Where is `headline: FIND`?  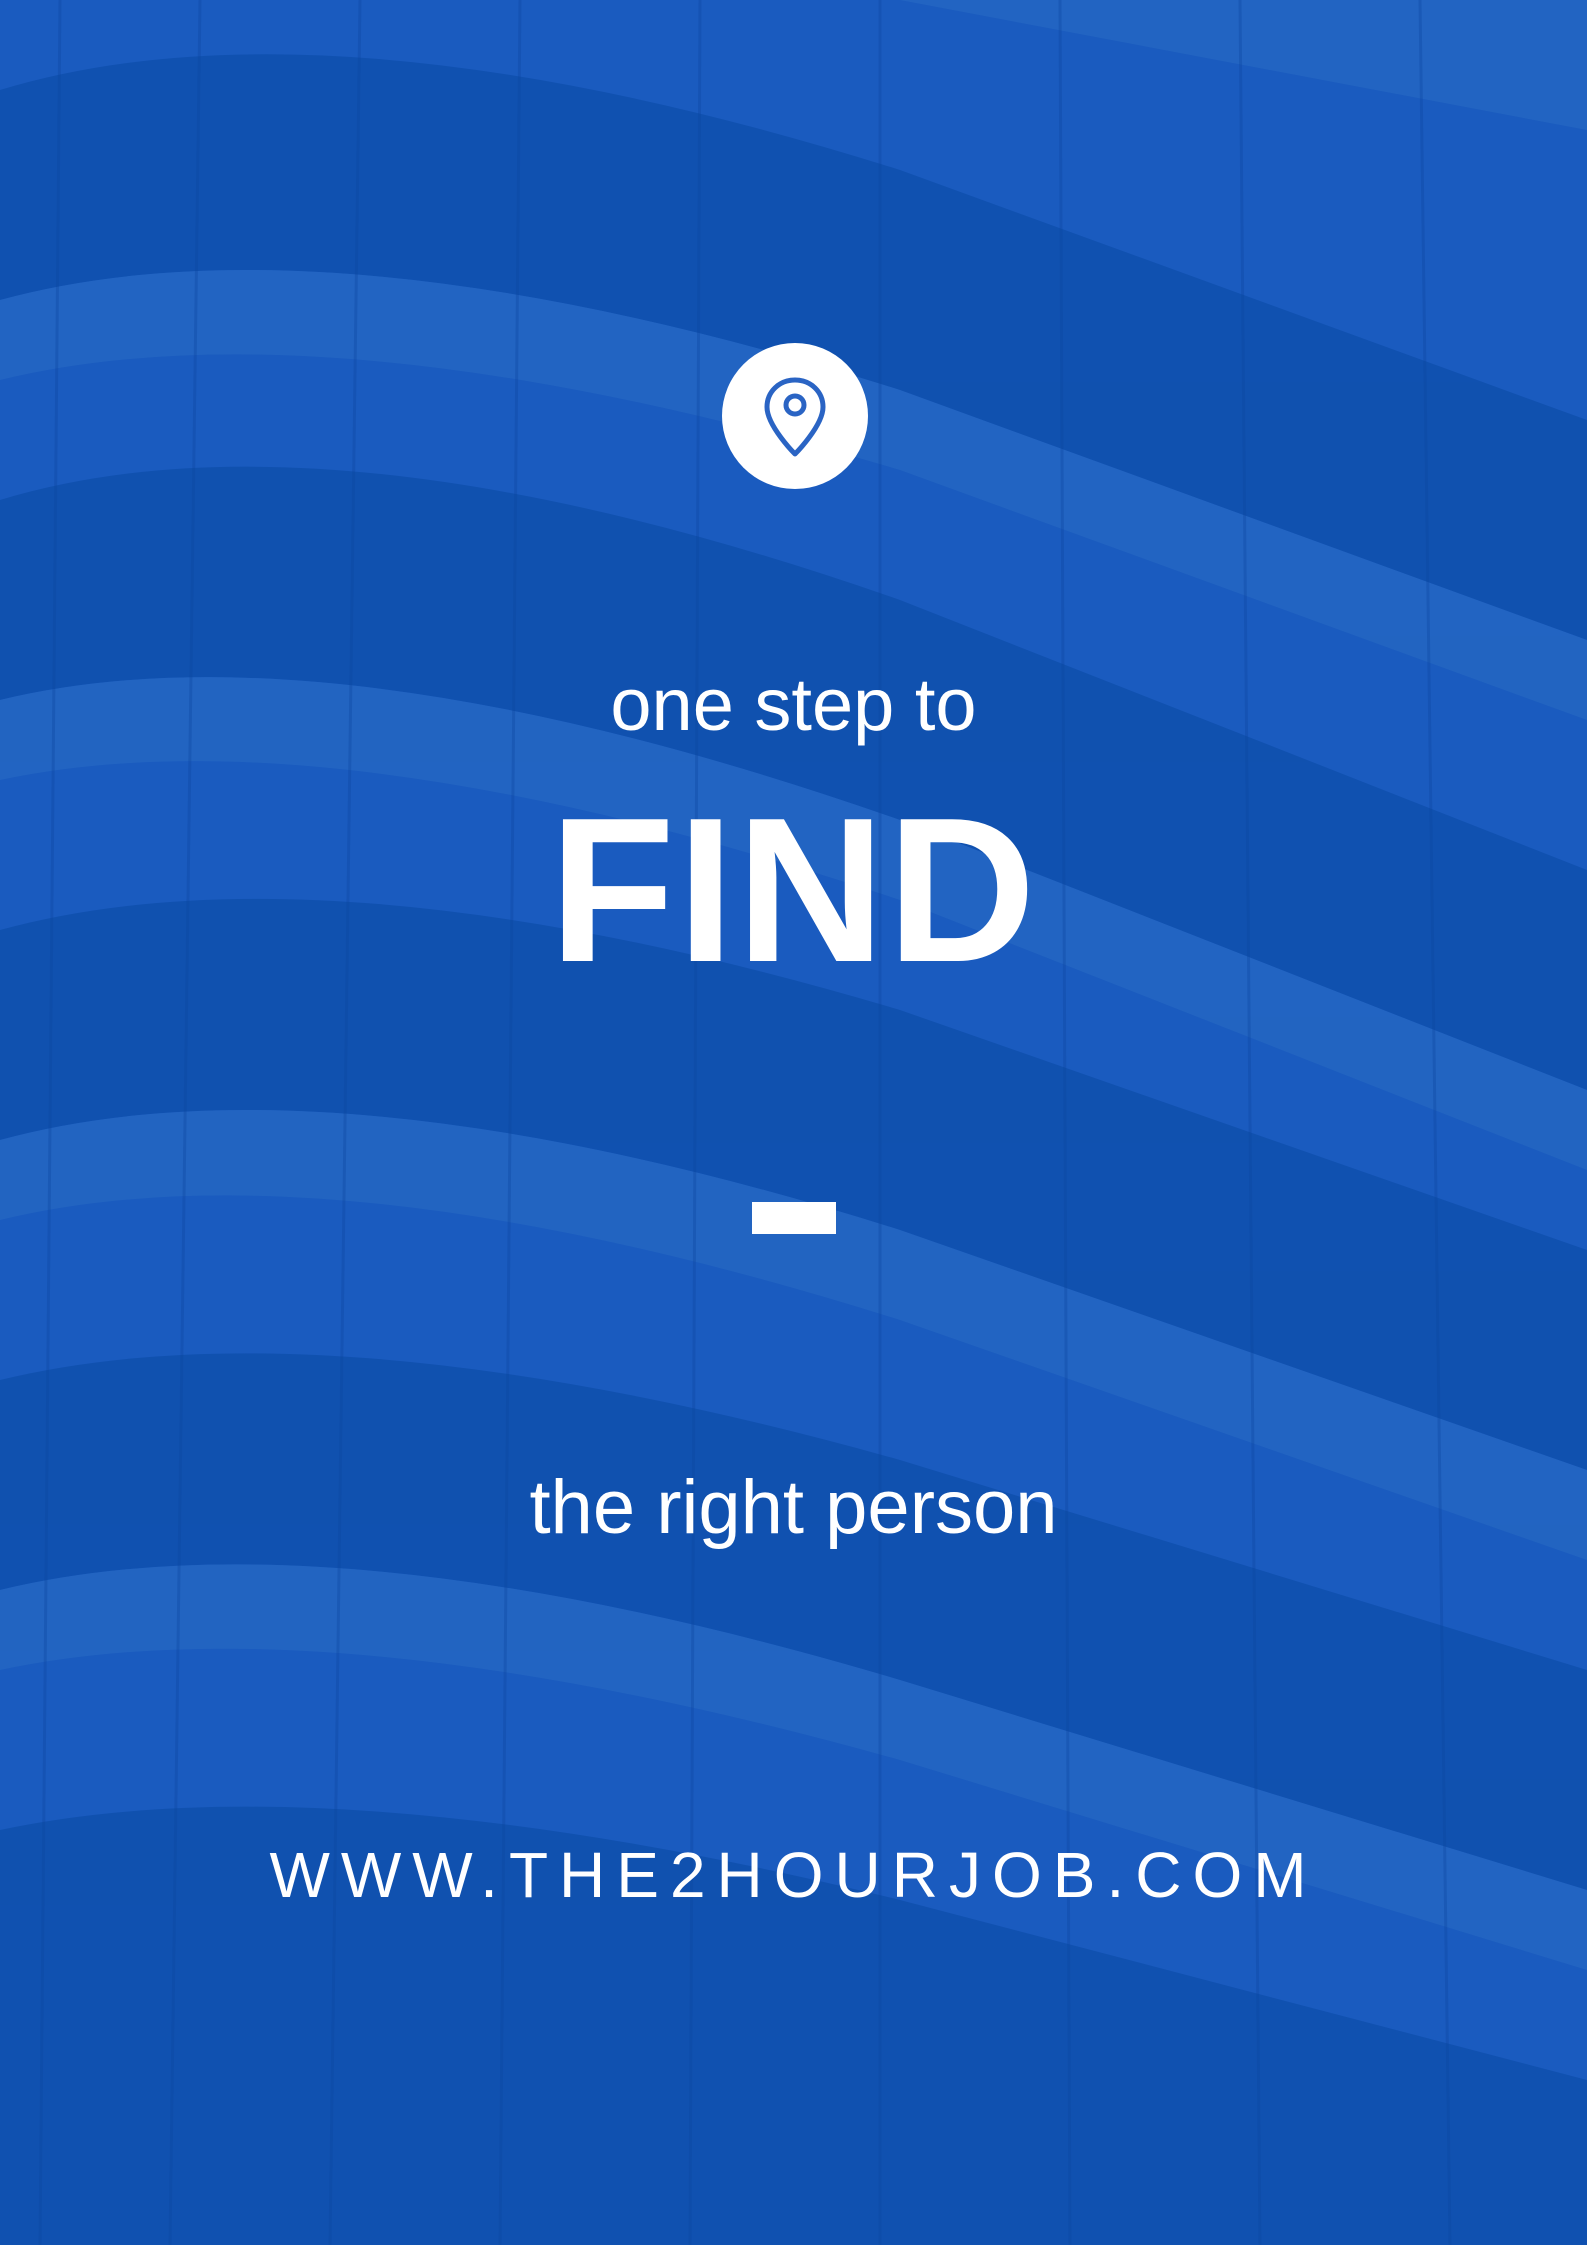 headline: FIND is located at coordinates (793, 890).